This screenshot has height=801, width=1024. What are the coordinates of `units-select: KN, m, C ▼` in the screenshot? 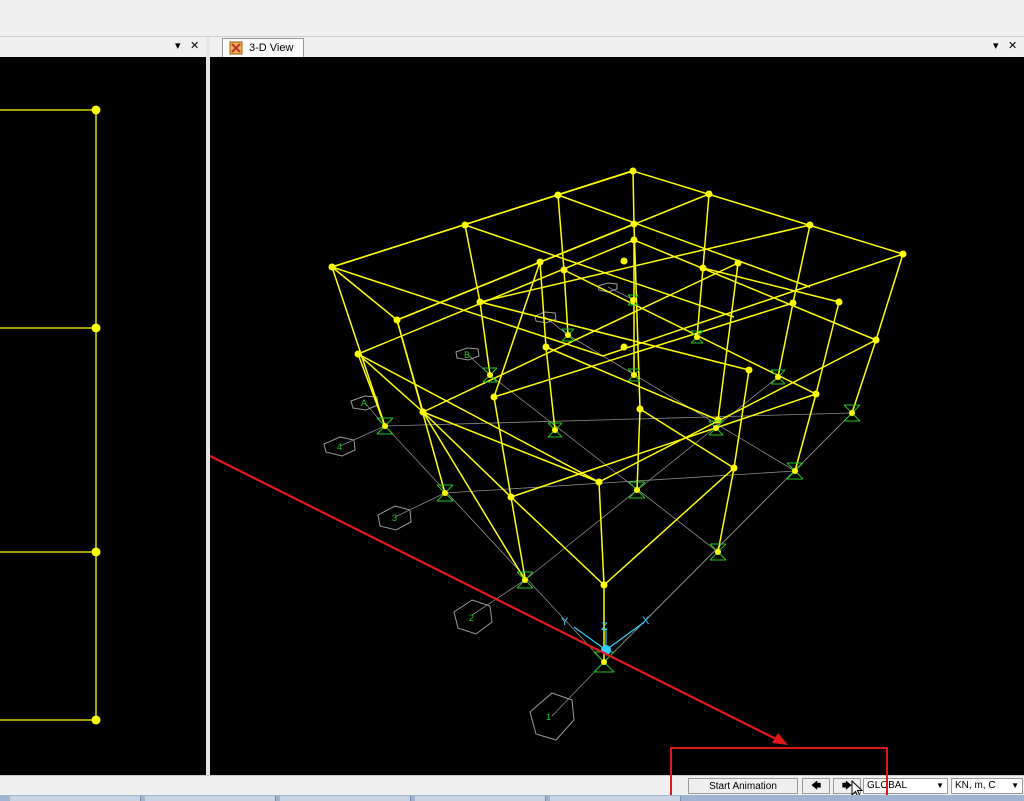 It's located at (987, 786).